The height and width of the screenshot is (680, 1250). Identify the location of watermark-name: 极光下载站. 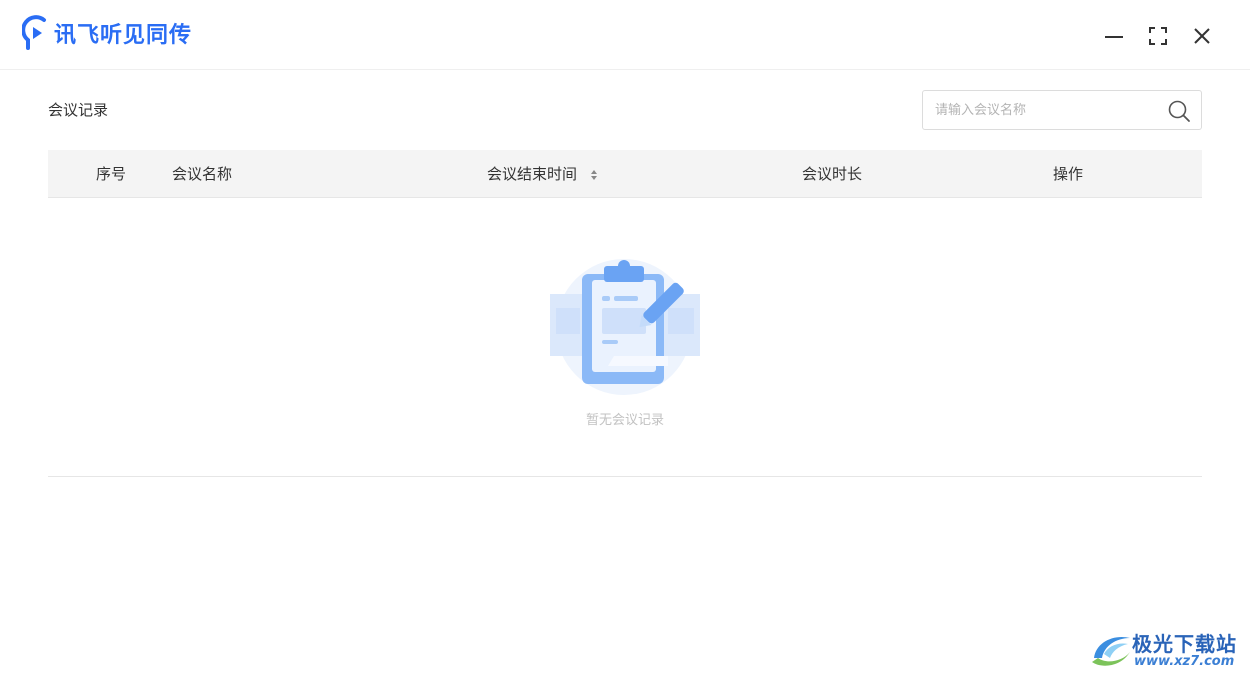
(1184, 644).